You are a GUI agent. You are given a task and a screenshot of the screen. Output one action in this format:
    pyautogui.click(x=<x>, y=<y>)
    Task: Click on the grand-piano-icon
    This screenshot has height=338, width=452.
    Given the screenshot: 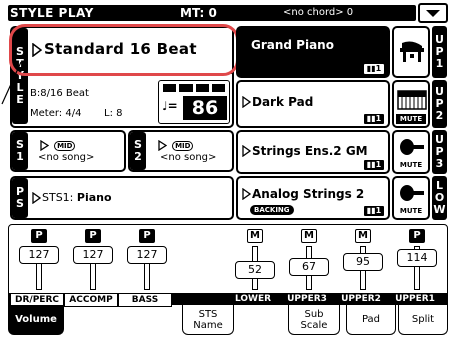 What is the action you would take?
    pyautogui.click(x=412, y=51)
    